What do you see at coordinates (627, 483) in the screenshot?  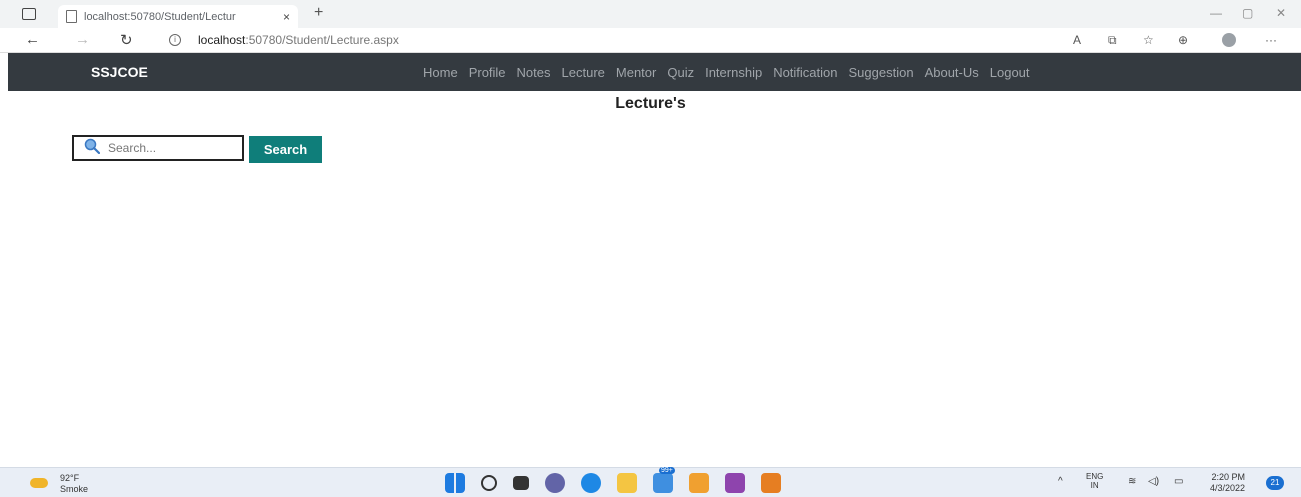 I see `file-explorer-icon` at bounding box center [627, 483].